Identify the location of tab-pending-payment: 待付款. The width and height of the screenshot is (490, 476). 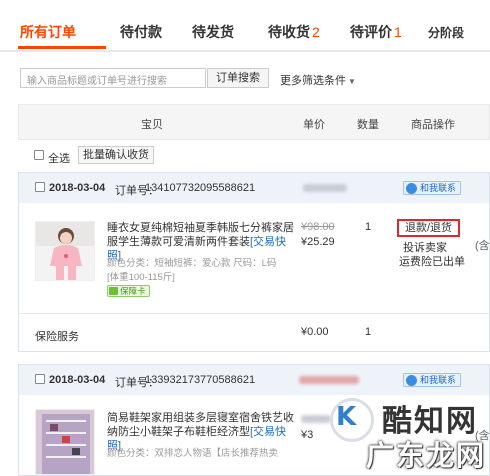
(141, 32).